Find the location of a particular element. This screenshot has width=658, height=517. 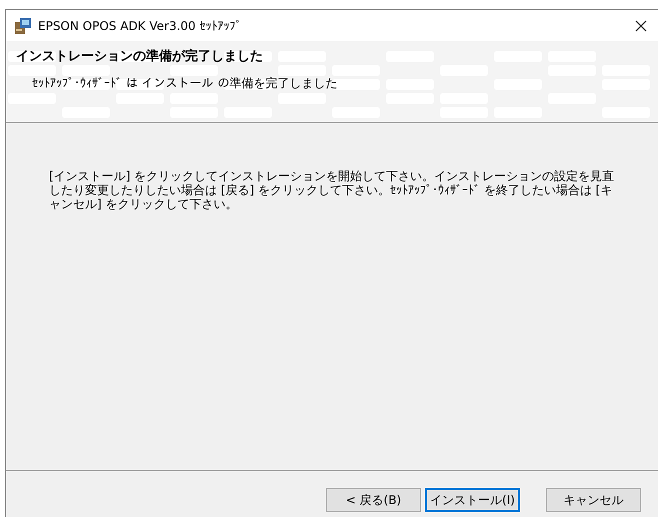

dialog-button: < 戻る(B) is located at coordinates (373, 500).